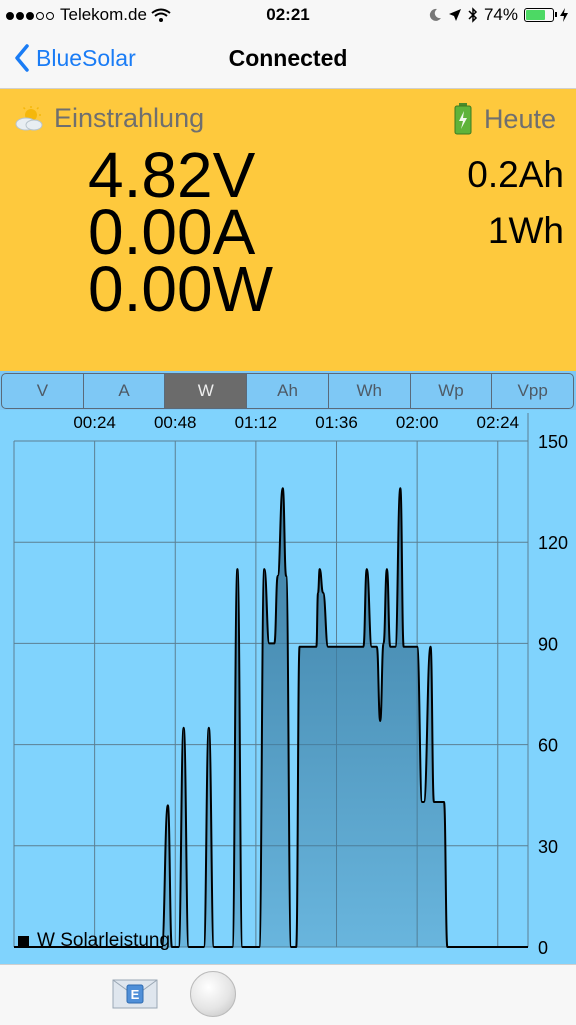 The width and height of the screenshot is (576, 1025). What do you see at coordinates (104, 940) in the screenshot?
I see `legend-label: W Solarleistung` at bounding box center [104, 940].